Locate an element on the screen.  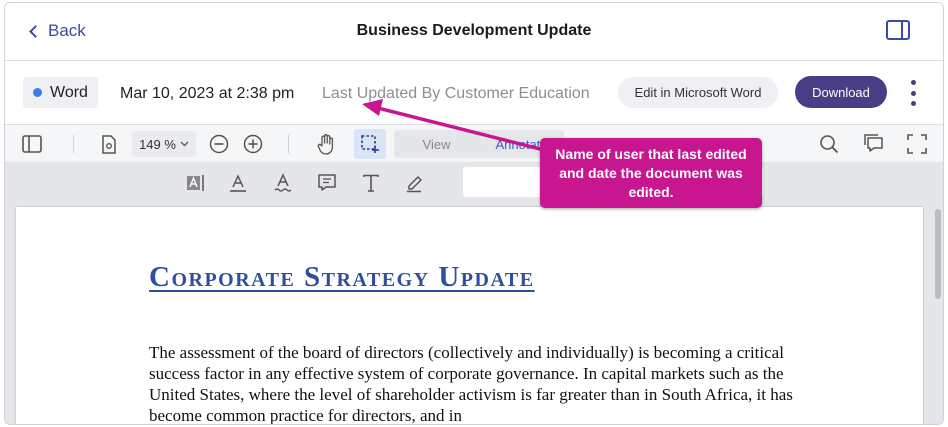
select-region-button is located at coordinates (370, 144).